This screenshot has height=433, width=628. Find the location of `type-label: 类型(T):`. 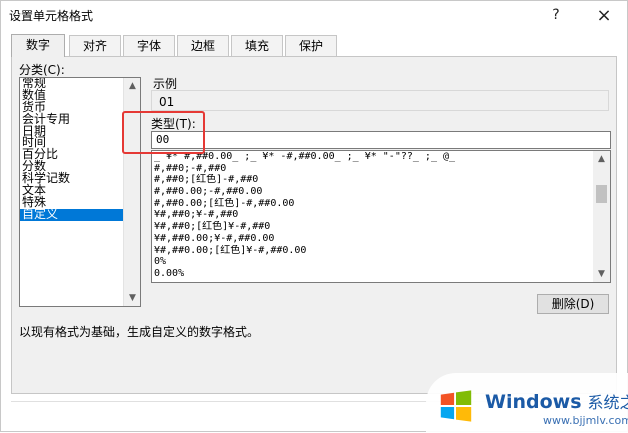

type-label: 类型(T): is located at coordinates (173, 124).